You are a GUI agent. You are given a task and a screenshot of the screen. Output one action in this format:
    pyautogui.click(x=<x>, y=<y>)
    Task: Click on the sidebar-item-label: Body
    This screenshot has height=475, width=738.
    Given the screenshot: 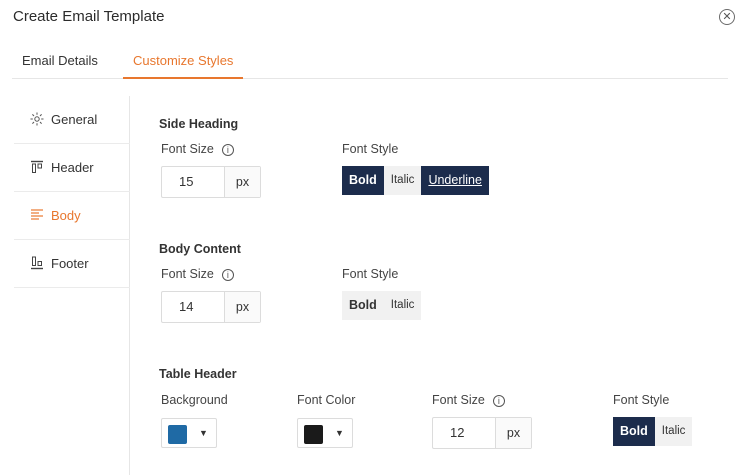 What is the action you would take?
    pyautogui.click(x=66, y=215)
    